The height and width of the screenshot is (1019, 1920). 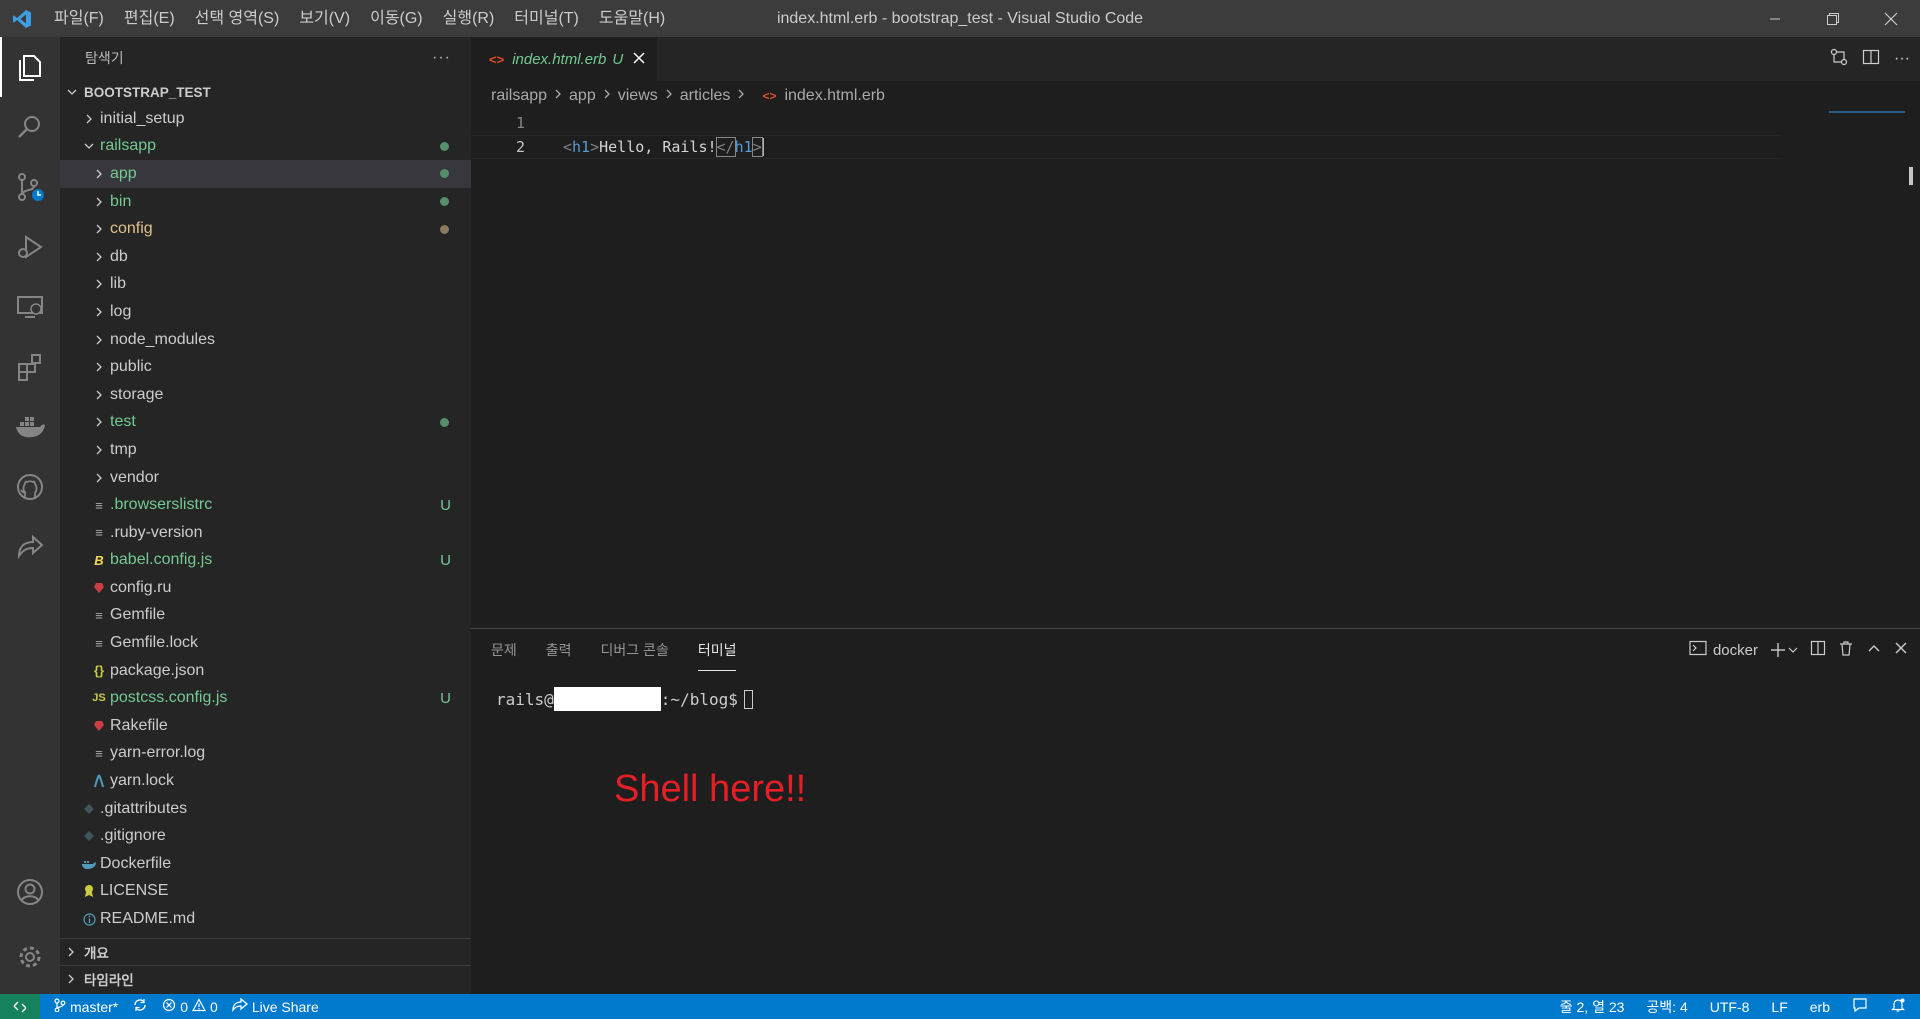 I want to click on indentation: 공백: 4, so click(x=1666, y=1007).